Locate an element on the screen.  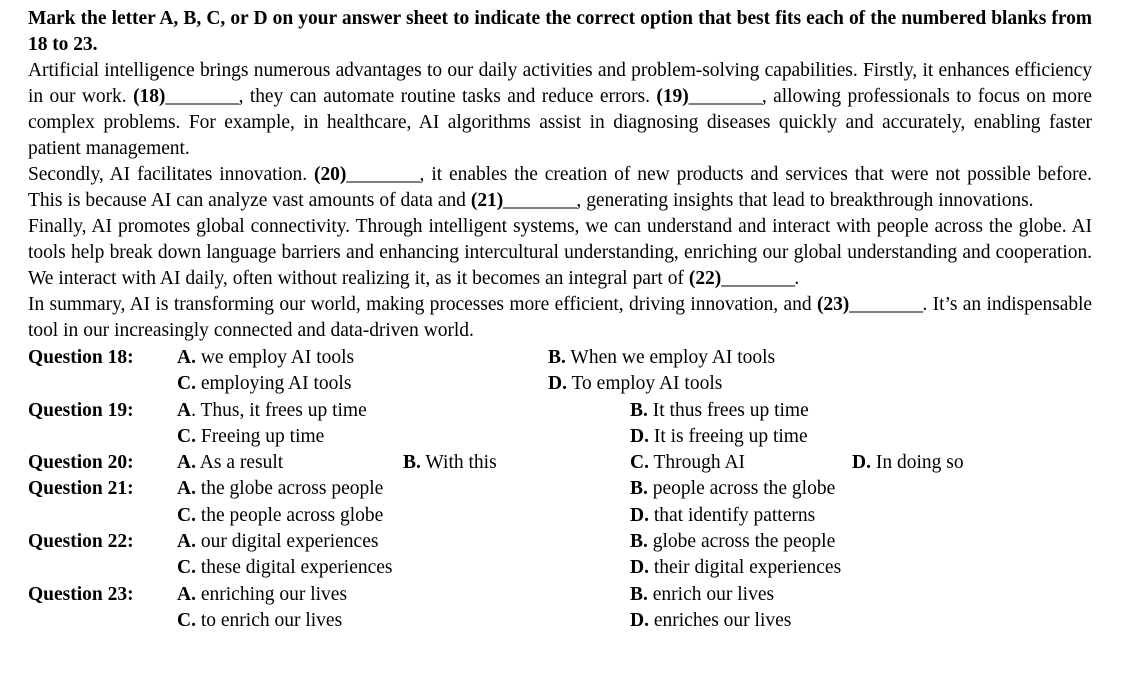
question-label-21: Question 21: is located at coordinates (81, 489).